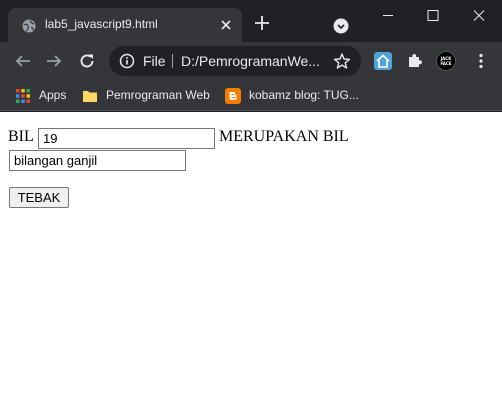 This screenshot has width=502, height=407. I want to click on apps-grid-icon, so click(23, 96).